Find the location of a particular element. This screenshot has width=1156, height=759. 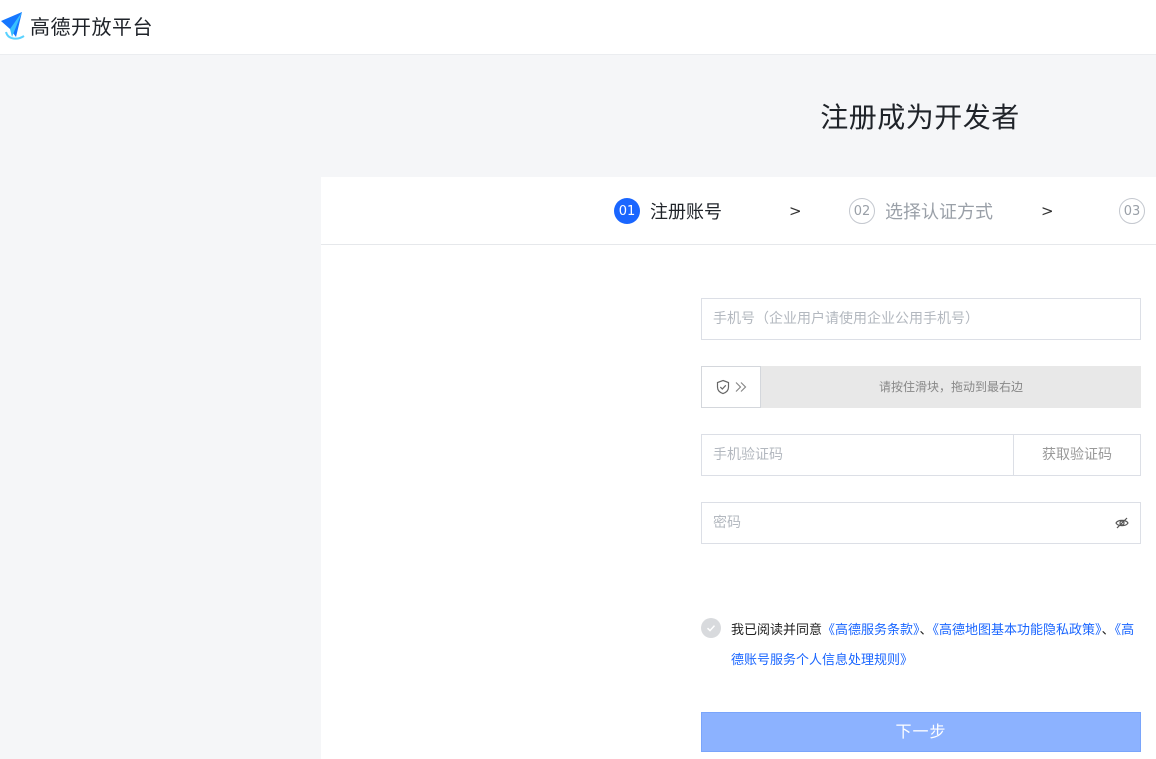

step-2-label: 选择认证方式 is located at coordinates (939, 212).